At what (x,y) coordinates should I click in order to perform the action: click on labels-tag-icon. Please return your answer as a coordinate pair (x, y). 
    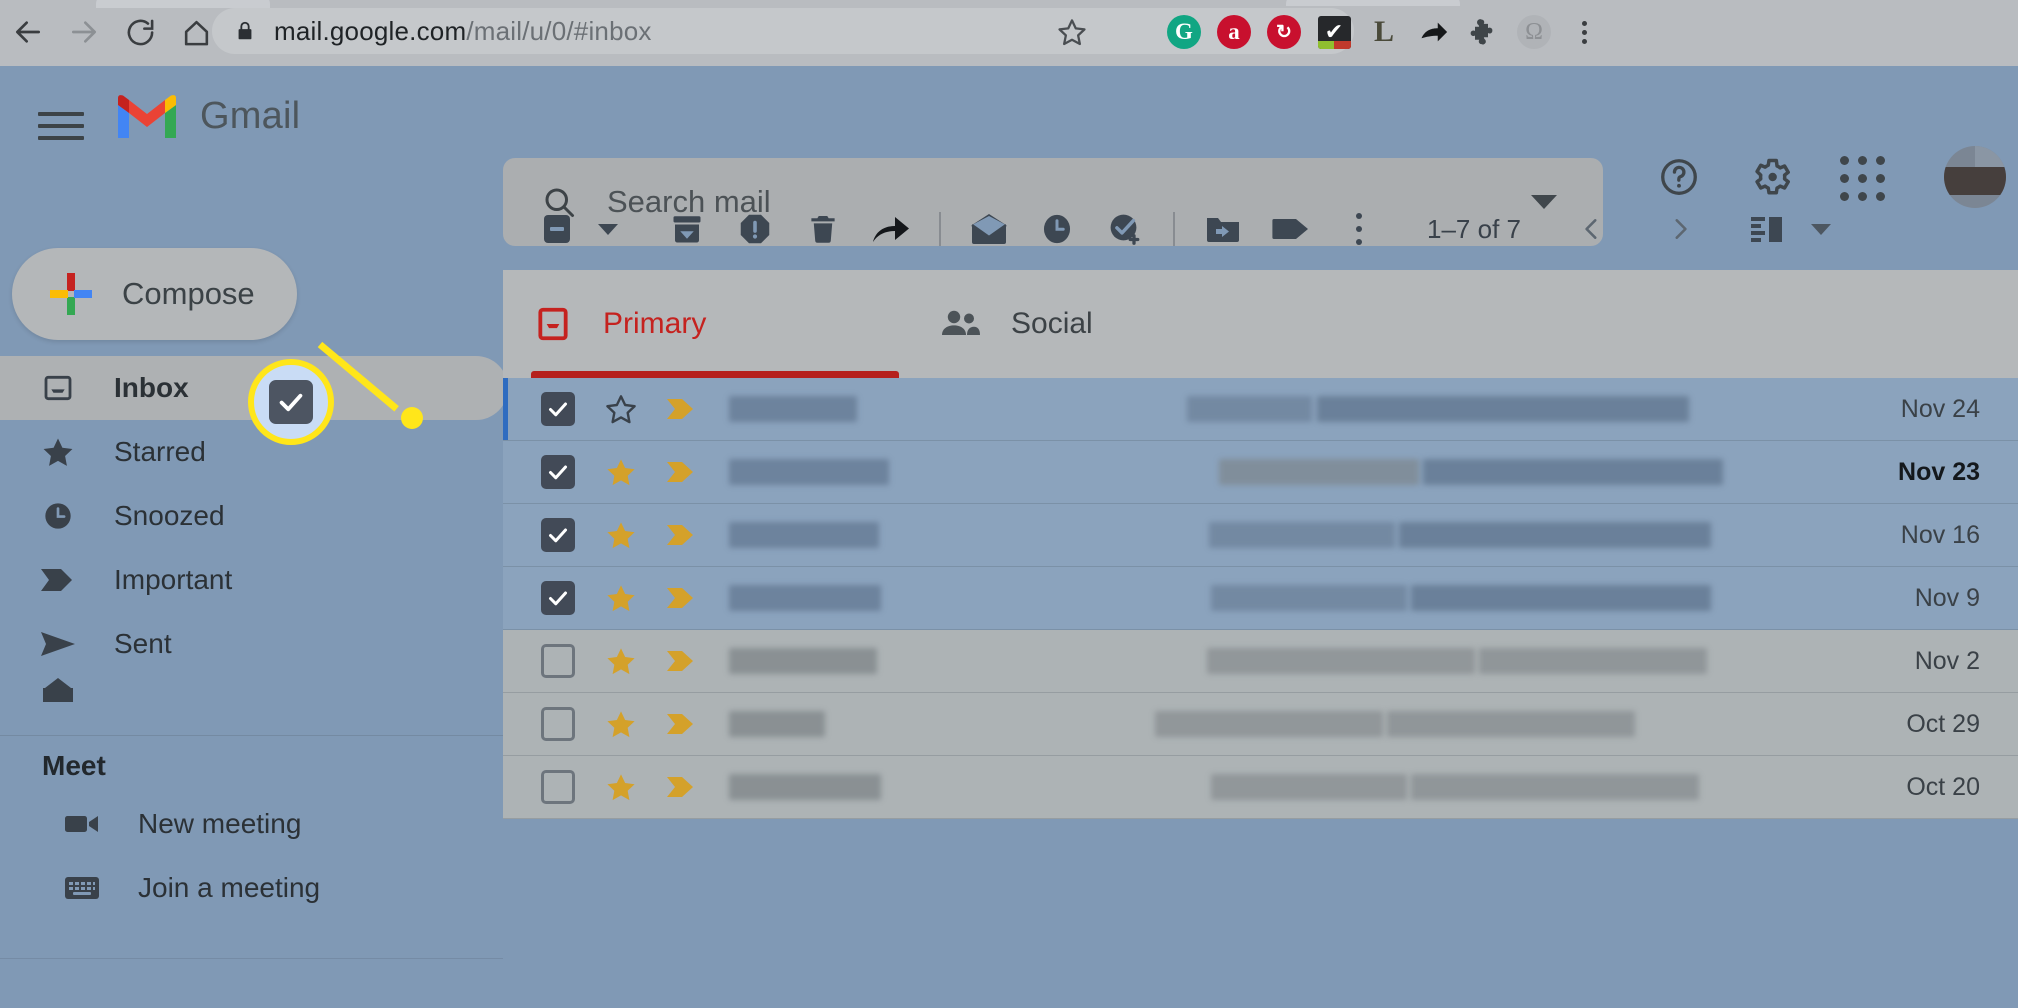
    Looking at the image, I should click on (1291, 229).